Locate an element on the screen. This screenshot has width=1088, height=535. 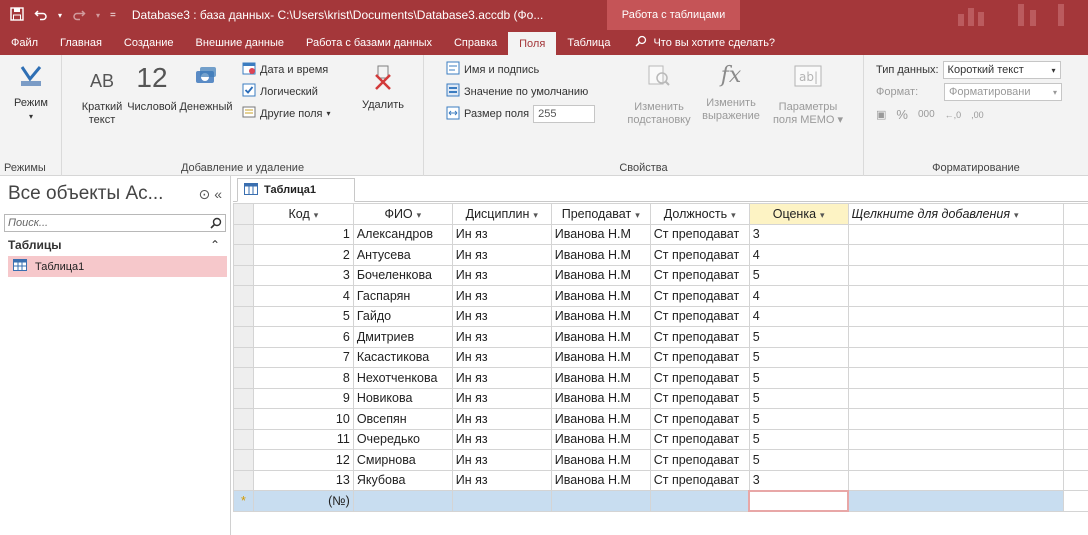
column-header-add-field: Щелкните для добавления ▾ is located at coordinates (955, 214).